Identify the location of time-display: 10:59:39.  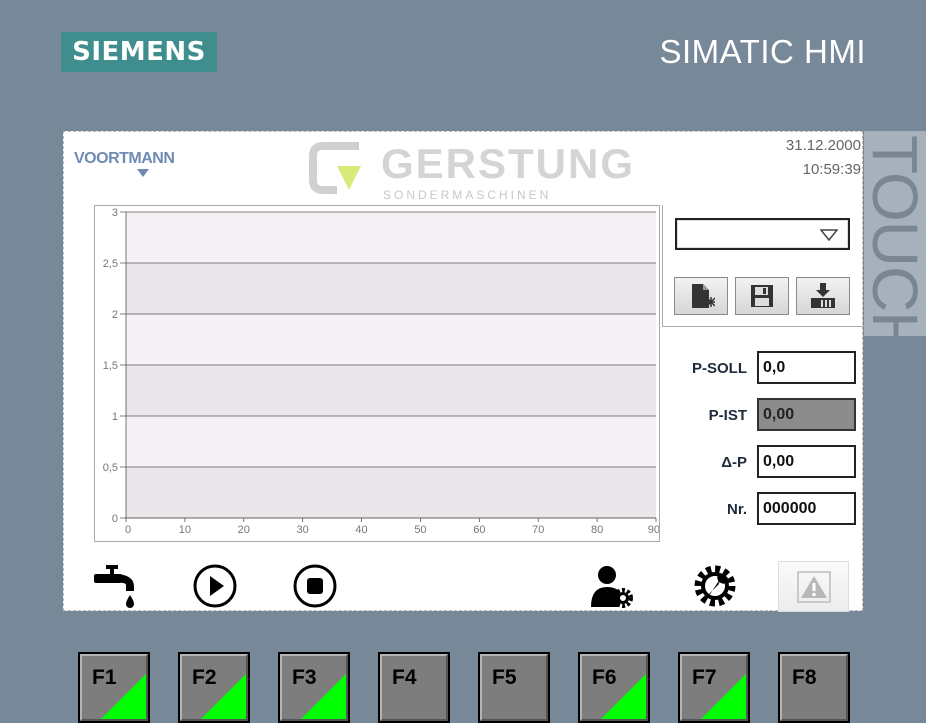
(831, 169).